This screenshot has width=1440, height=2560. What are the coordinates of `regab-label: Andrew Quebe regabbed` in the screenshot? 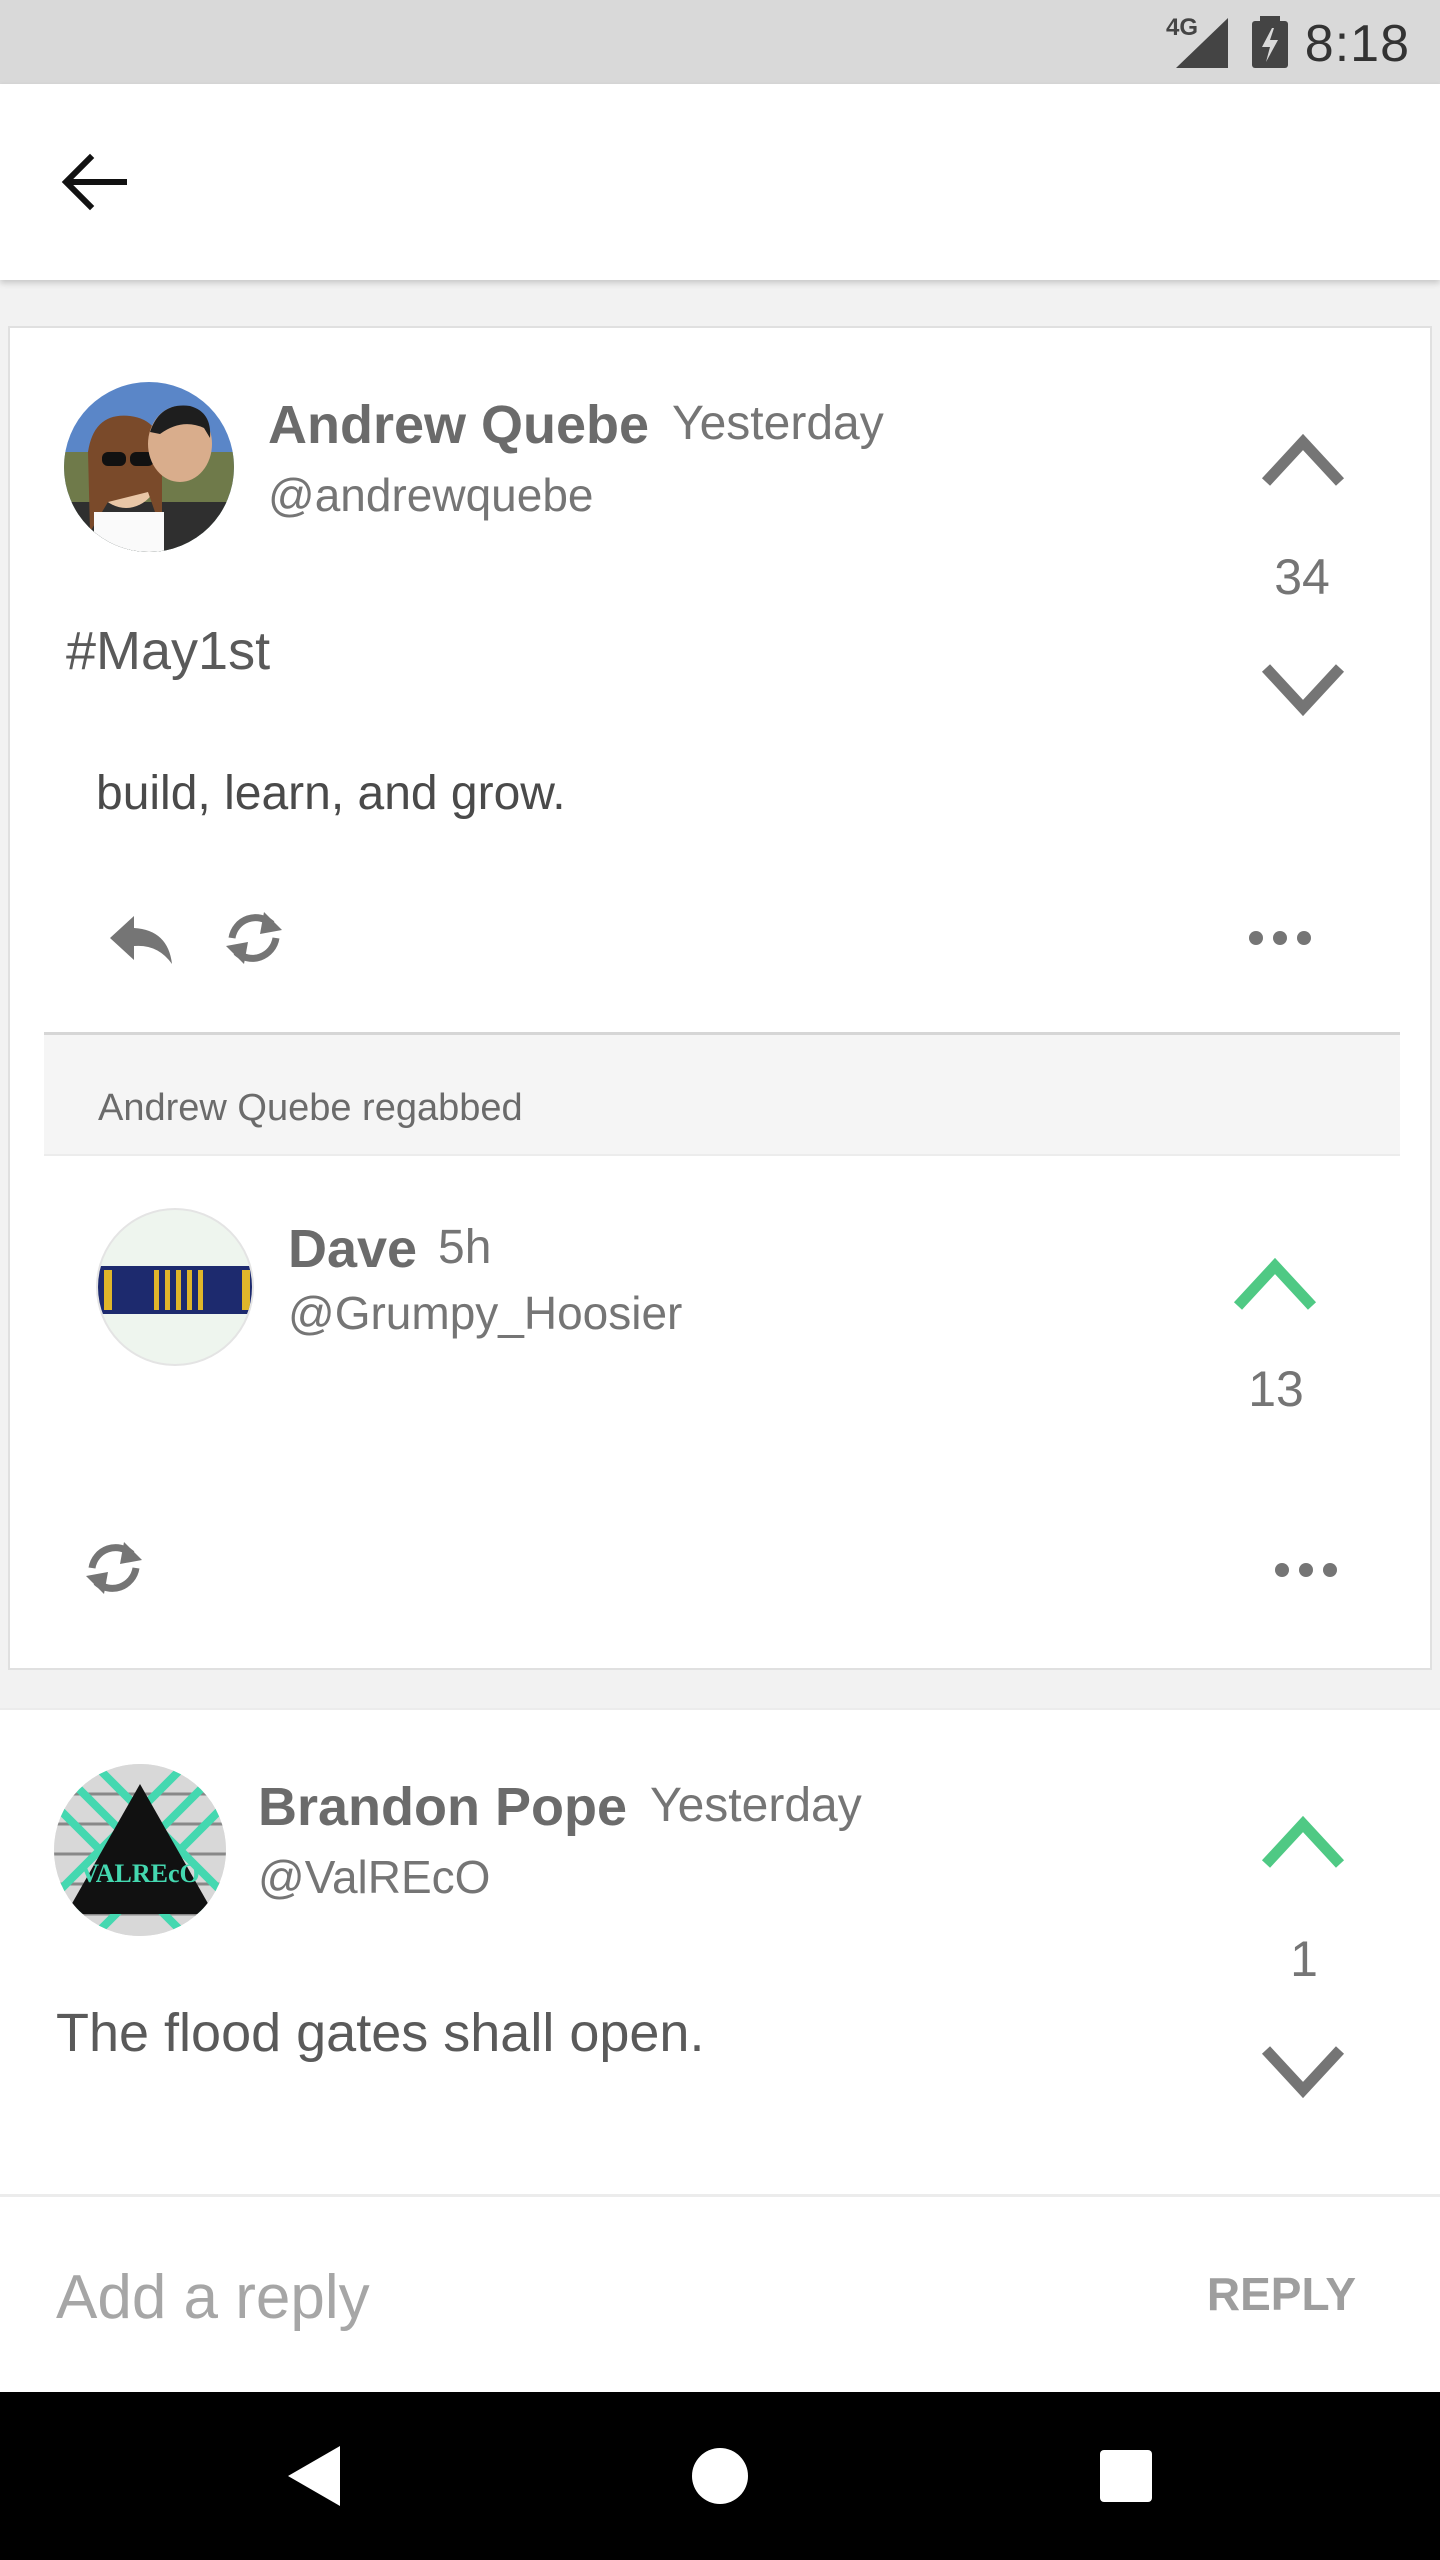 It's located at (310, 1108).